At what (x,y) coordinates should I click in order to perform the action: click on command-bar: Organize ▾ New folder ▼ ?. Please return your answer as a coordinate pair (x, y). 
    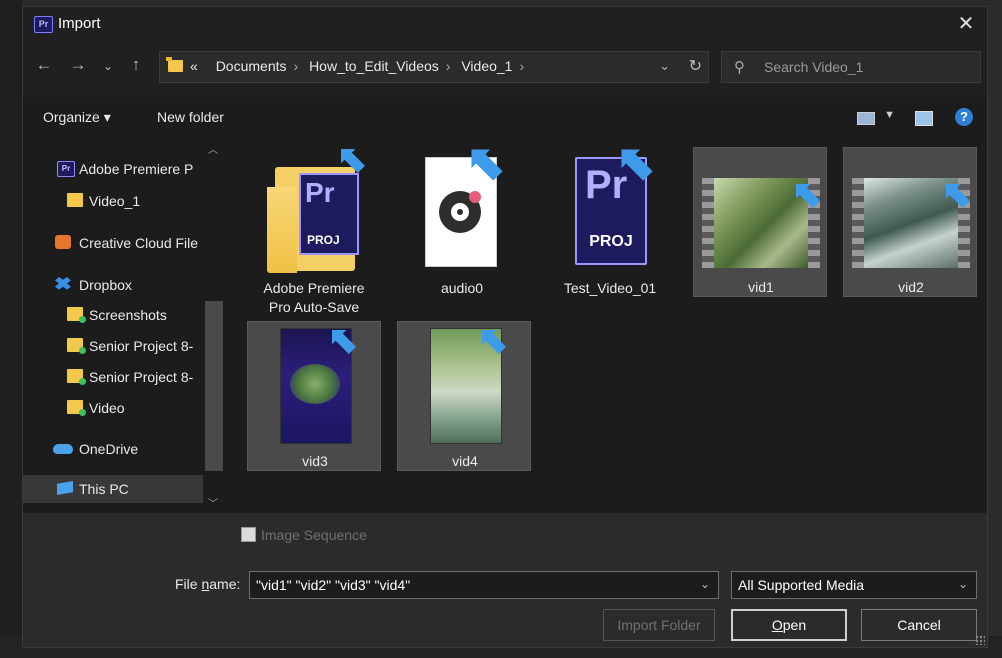
    Looking at the image, I should click on (505, 117).